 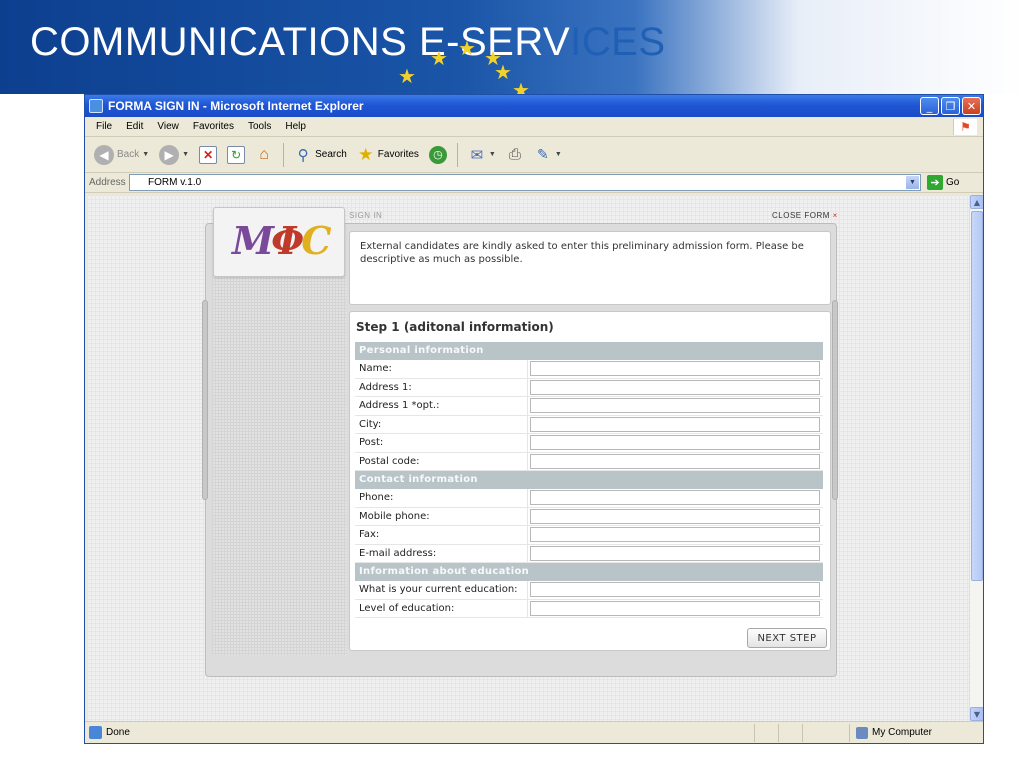 What do you see at coordinates (279, 465) in the screenshot?
I see `form-sidebar` at bounding box center [279, 465].